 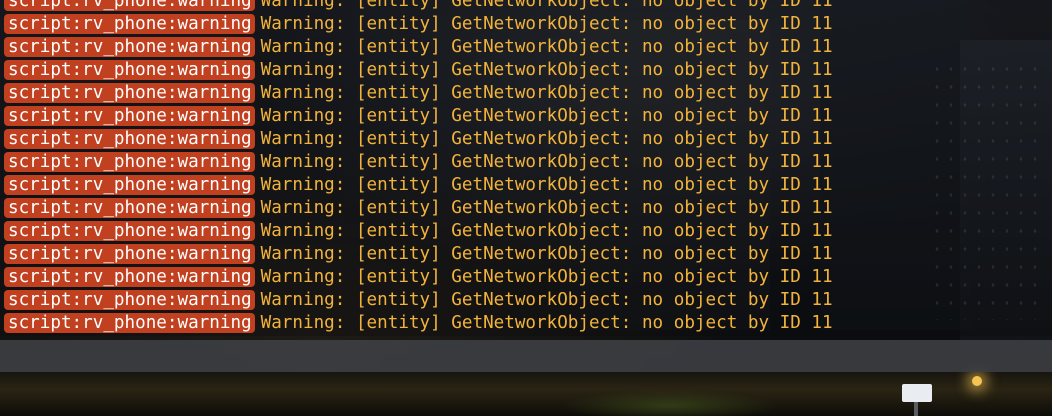 What do you see at coordinates (977, 381) in the screenshot?
I see `street-lamp-light` at bounding box center [977, 381].